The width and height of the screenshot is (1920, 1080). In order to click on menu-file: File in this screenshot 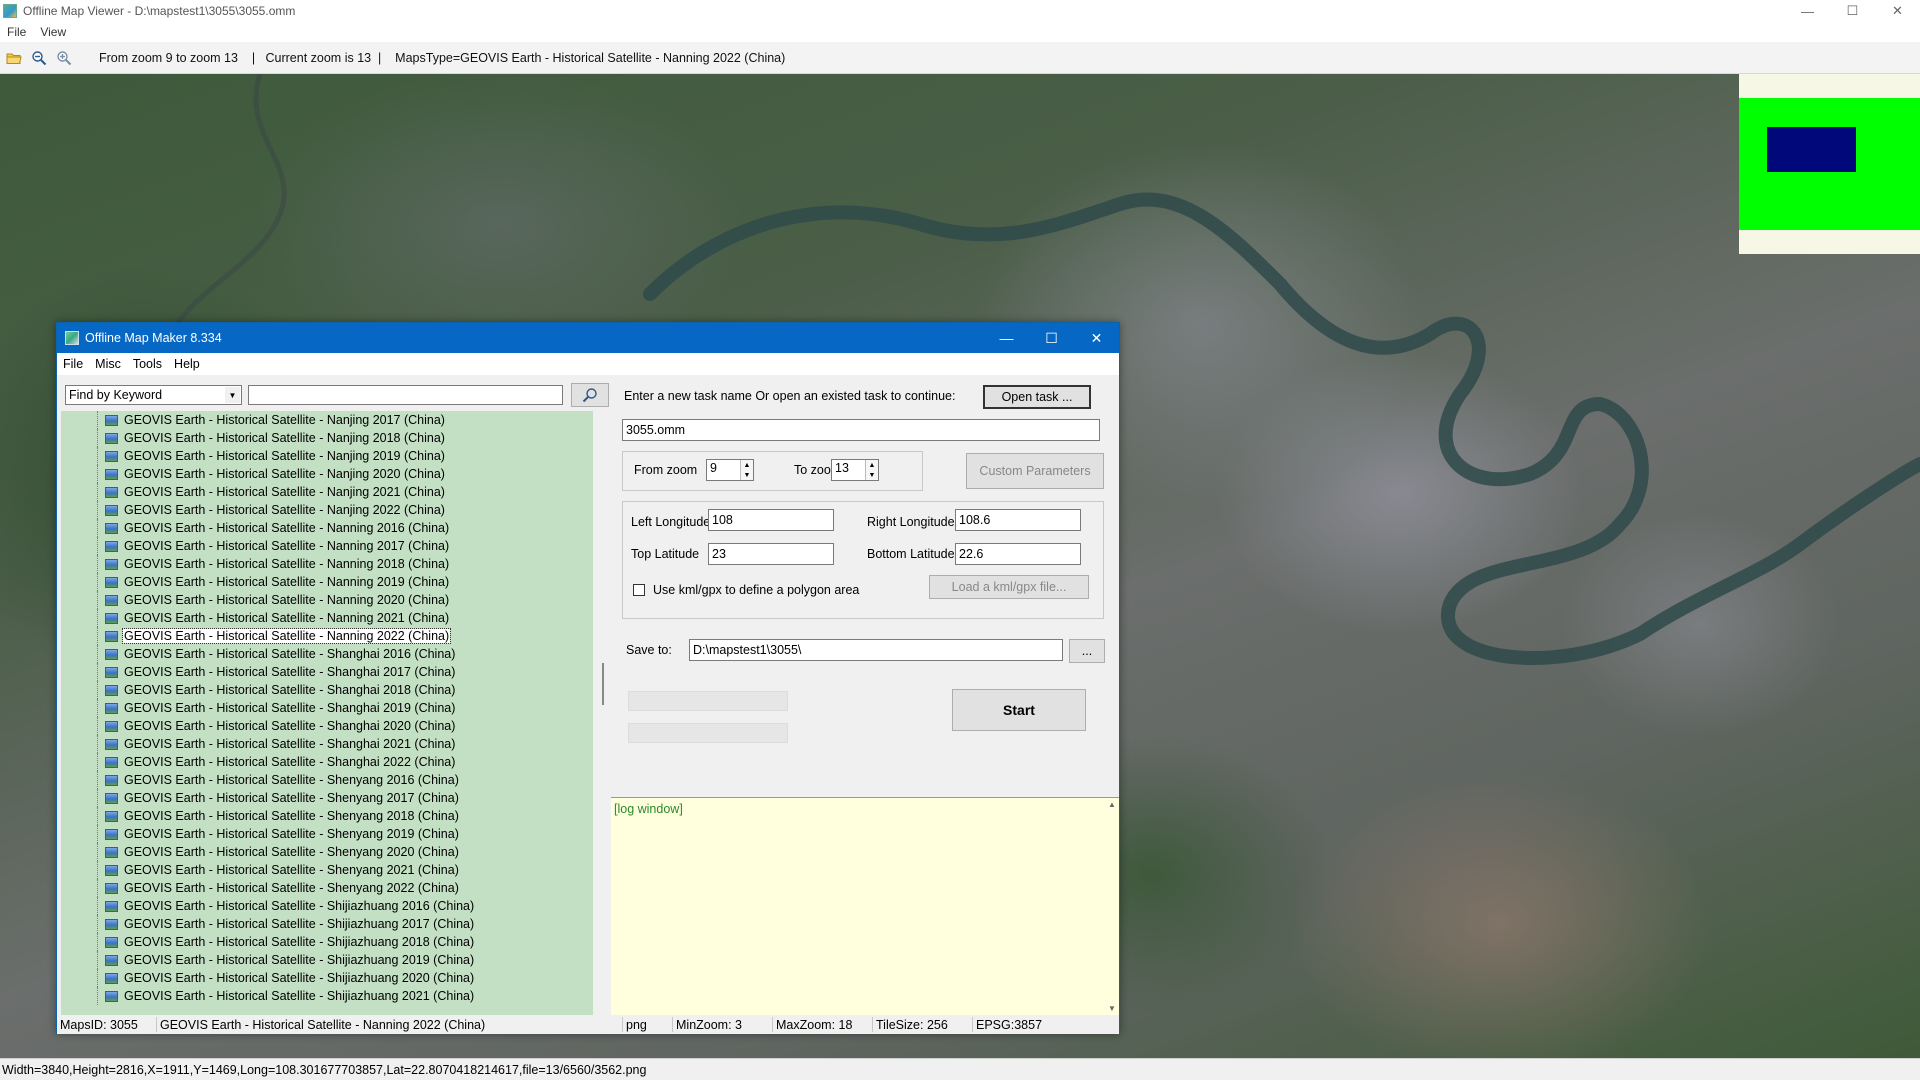, I will do `click(16, 32)`.